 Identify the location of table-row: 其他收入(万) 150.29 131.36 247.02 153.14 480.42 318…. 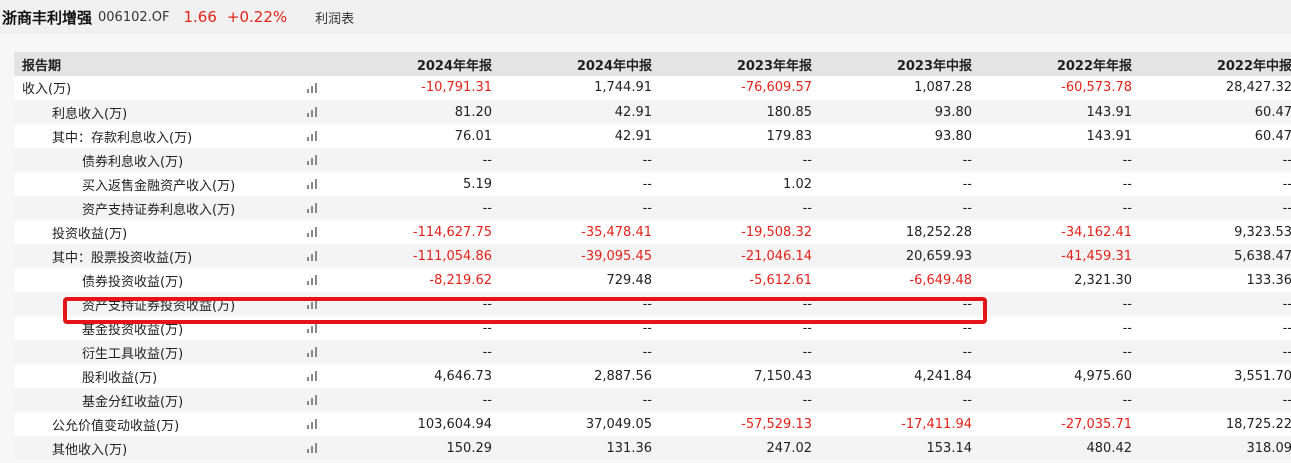
(652, 448).